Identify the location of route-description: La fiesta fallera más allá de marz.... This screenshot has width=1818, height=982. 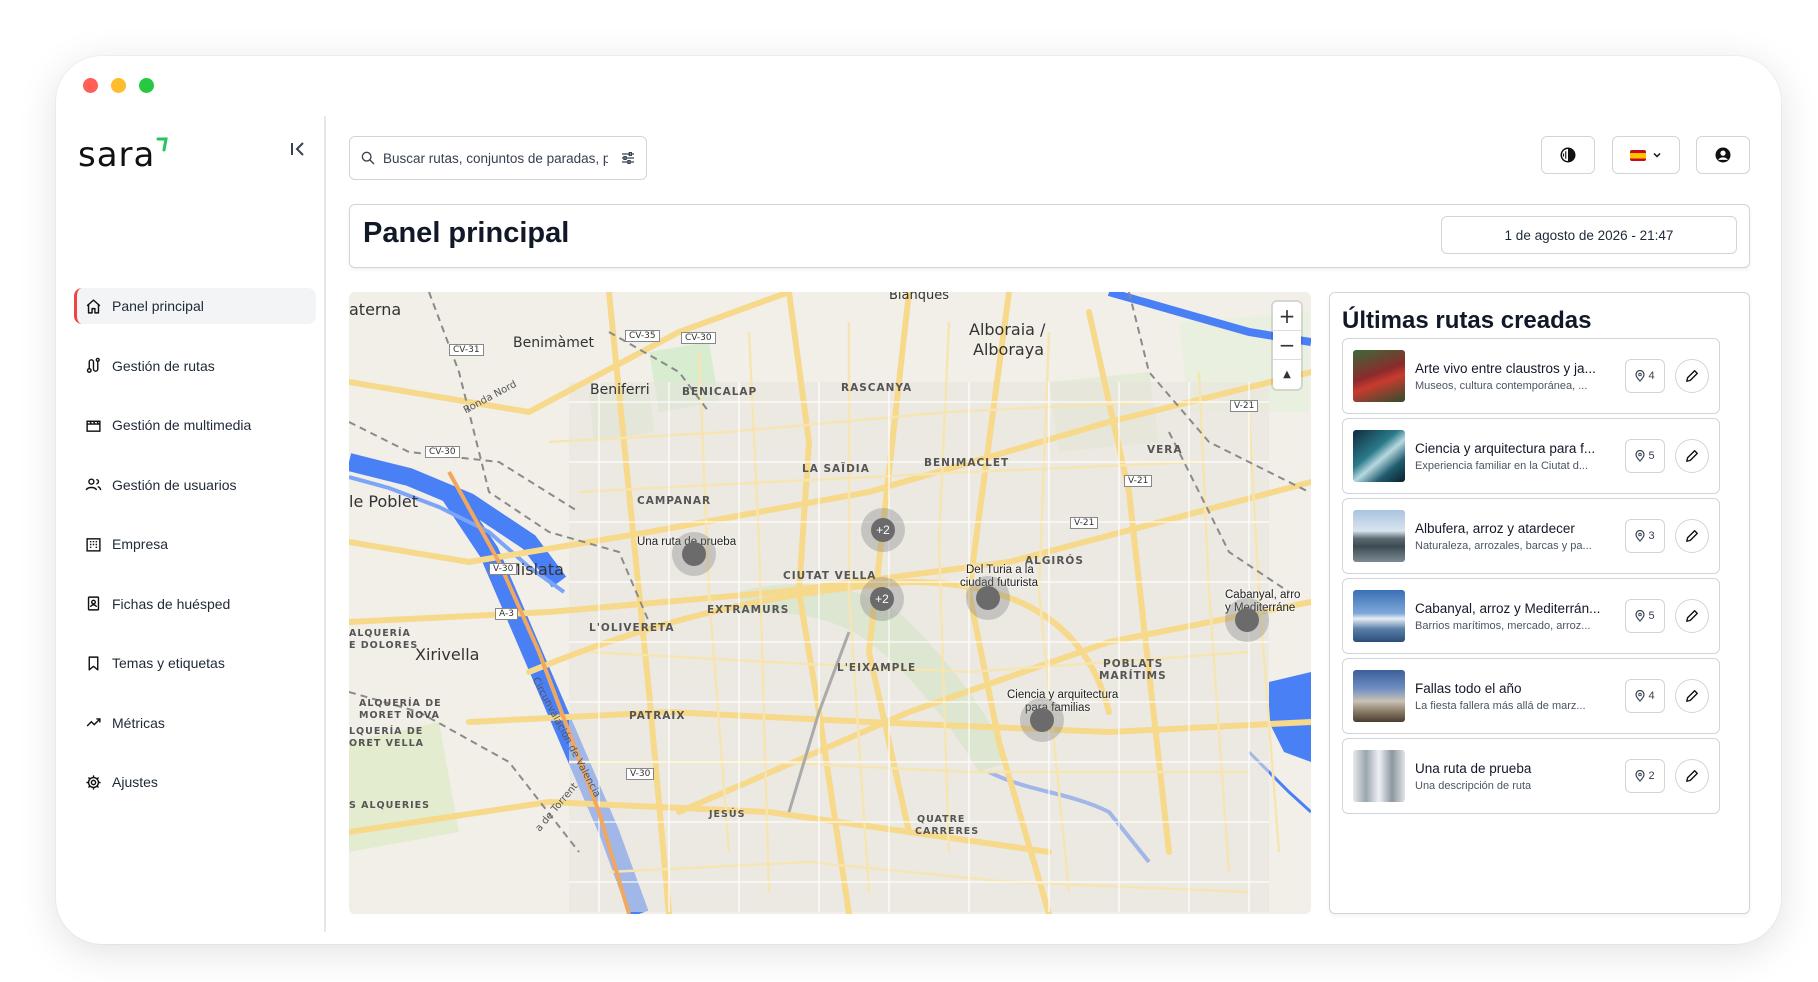
(1500, 705).